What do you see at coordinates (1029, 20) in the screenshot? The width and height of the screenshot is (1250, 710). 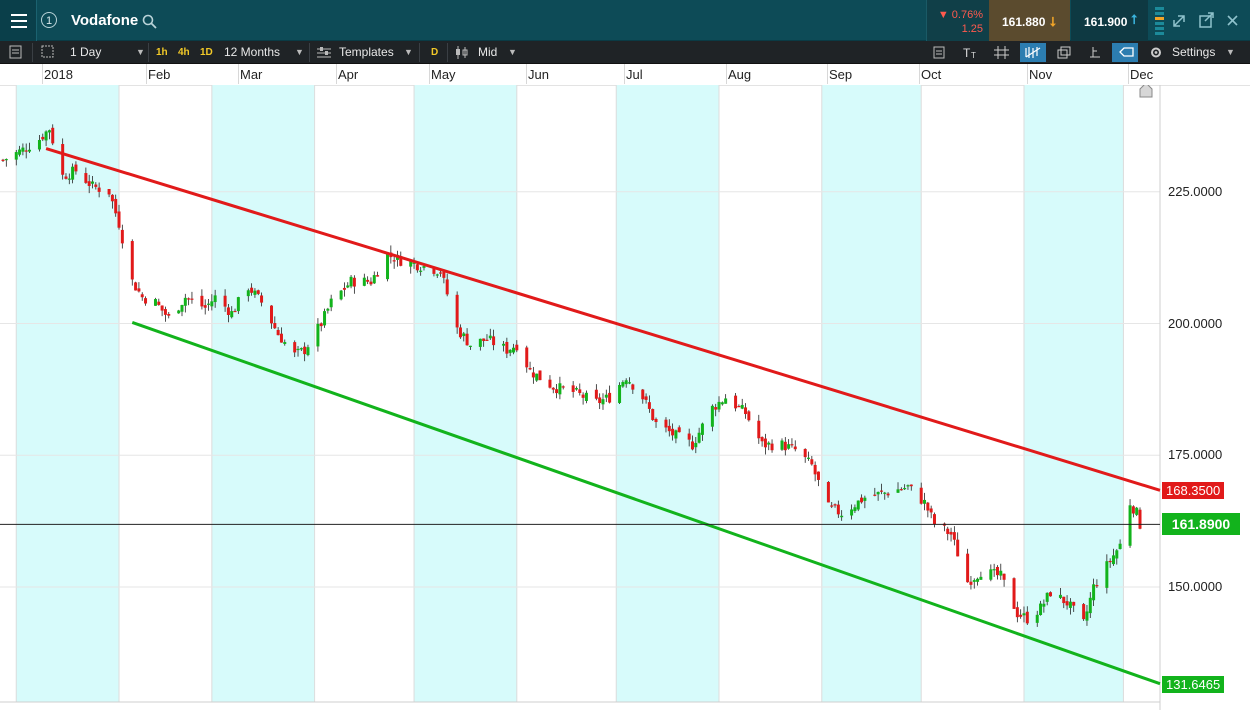 I see `sell-price-button: 161.880 ⭣` at bounding box center [1029, 20].